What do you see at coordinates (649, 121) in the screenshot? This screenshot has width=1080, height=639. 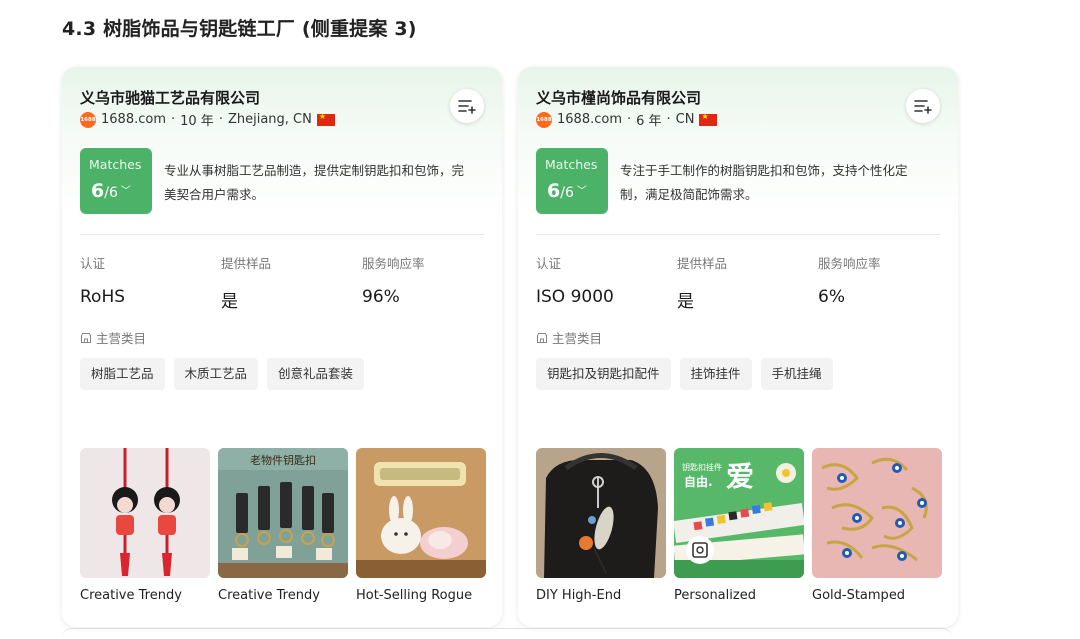 I see `years-in-business: 6 年` at bounding box center [649, 121].